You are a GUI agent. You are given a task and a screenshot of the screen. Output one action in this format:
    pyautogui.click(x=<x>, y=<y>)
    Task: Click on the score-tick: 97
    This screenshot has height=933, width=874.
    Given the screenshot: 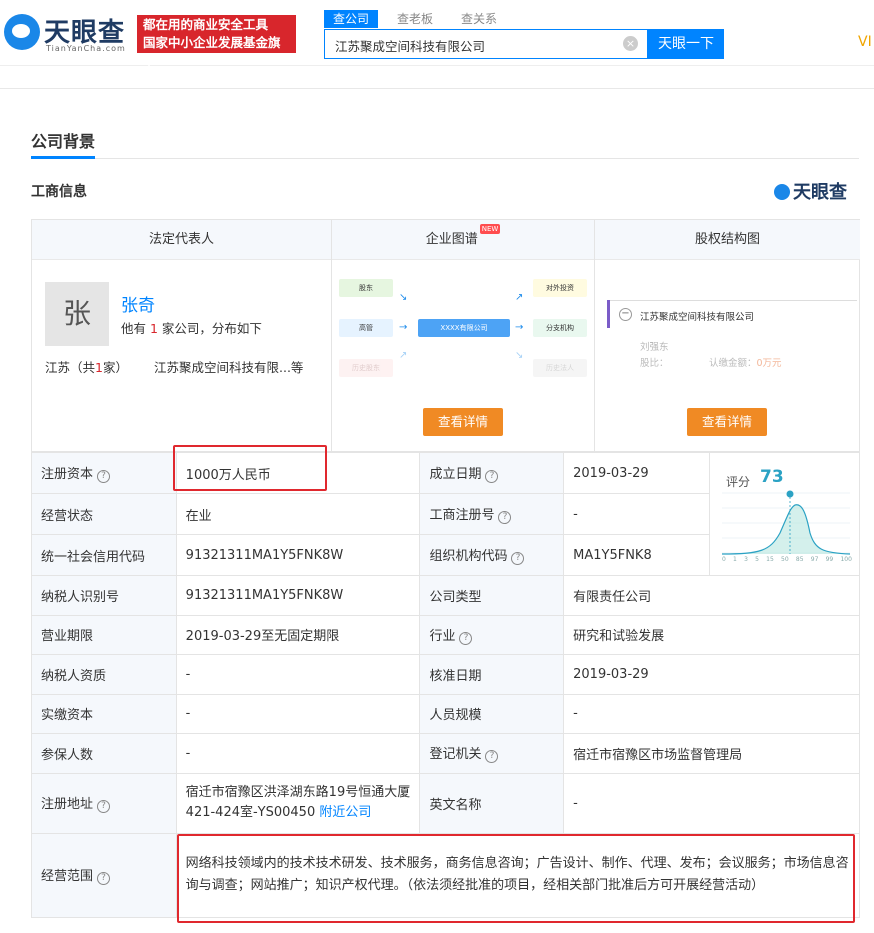 What is the action you would take?
    pyautogui.click(x=814, y=559)
    